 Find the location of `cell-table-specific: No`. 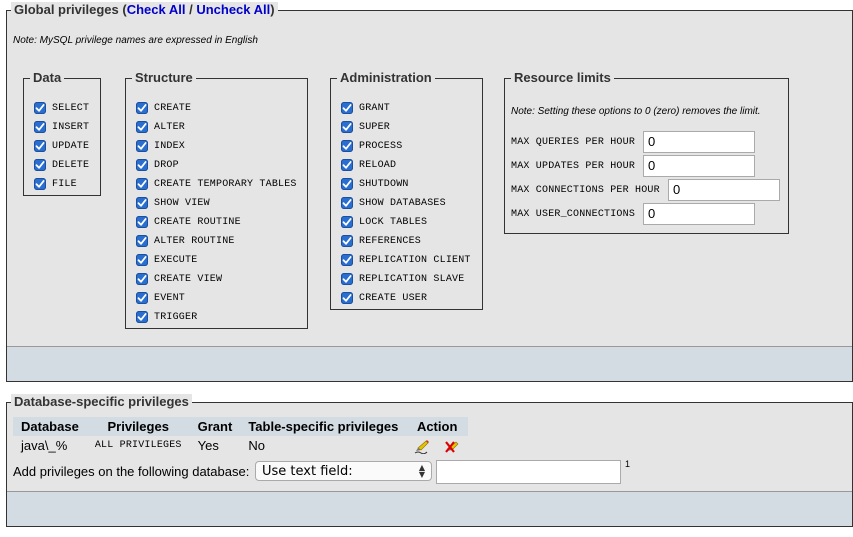

cell-table-specific: No is located at coordinates (256, 446).